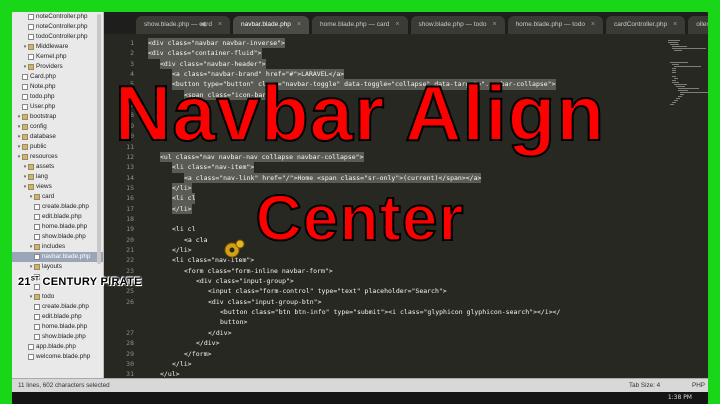  I want to click on sidebar-file: home.blade.php, so click(57, 327).